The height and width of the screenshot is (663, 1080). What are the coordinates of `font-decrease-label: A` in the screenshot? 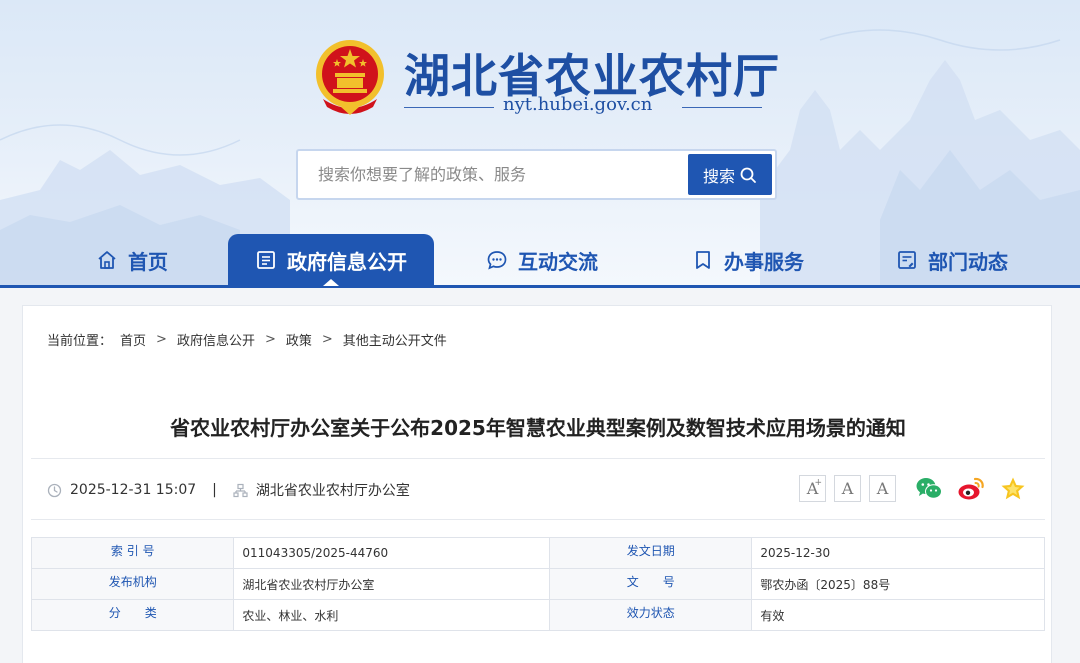 It's located at (882, 488).